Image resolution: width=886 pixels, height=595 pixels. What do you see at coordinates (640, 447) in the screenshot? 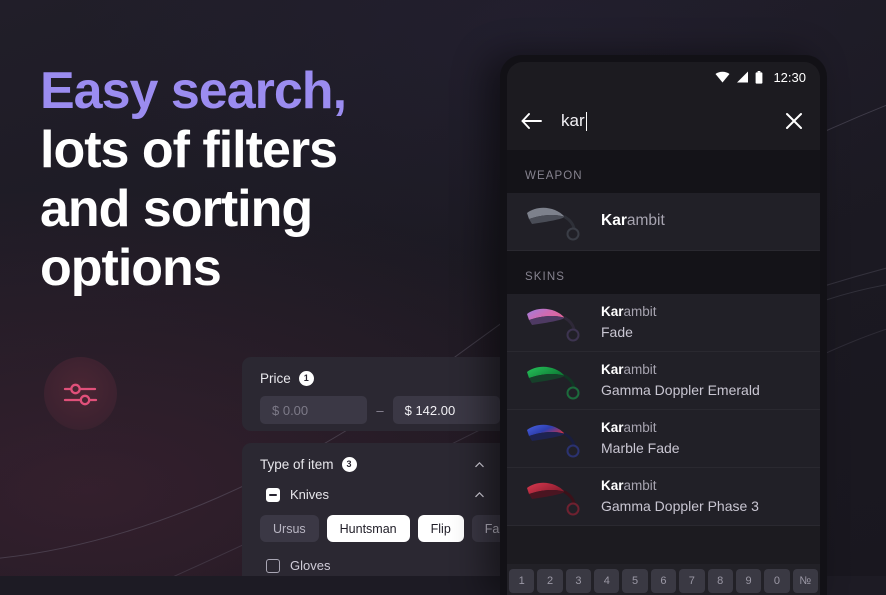
I see `result-subtitle: Marble Fade` at bounding box center [640, 447].